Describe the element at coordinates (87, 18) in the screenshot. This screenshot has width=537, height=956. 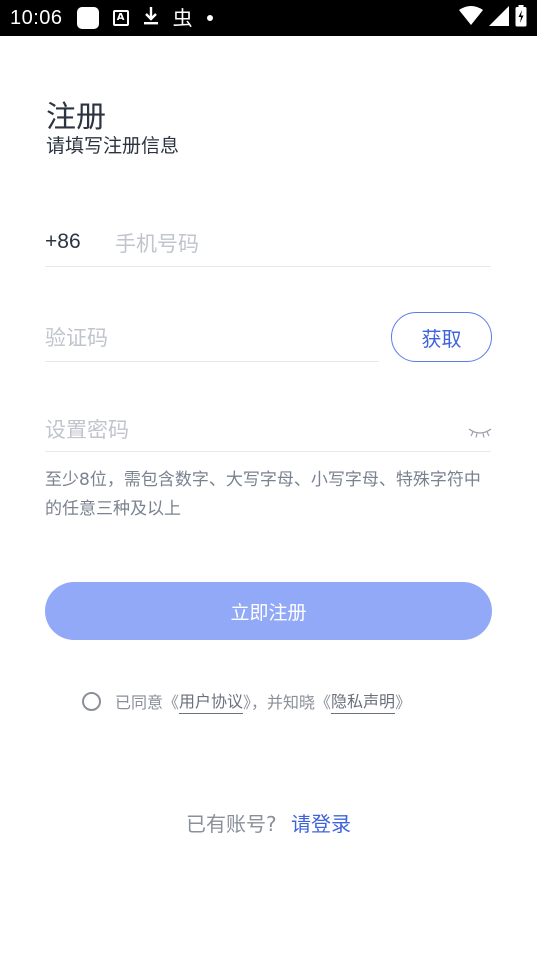
I see `notification-square-icon` at that location.